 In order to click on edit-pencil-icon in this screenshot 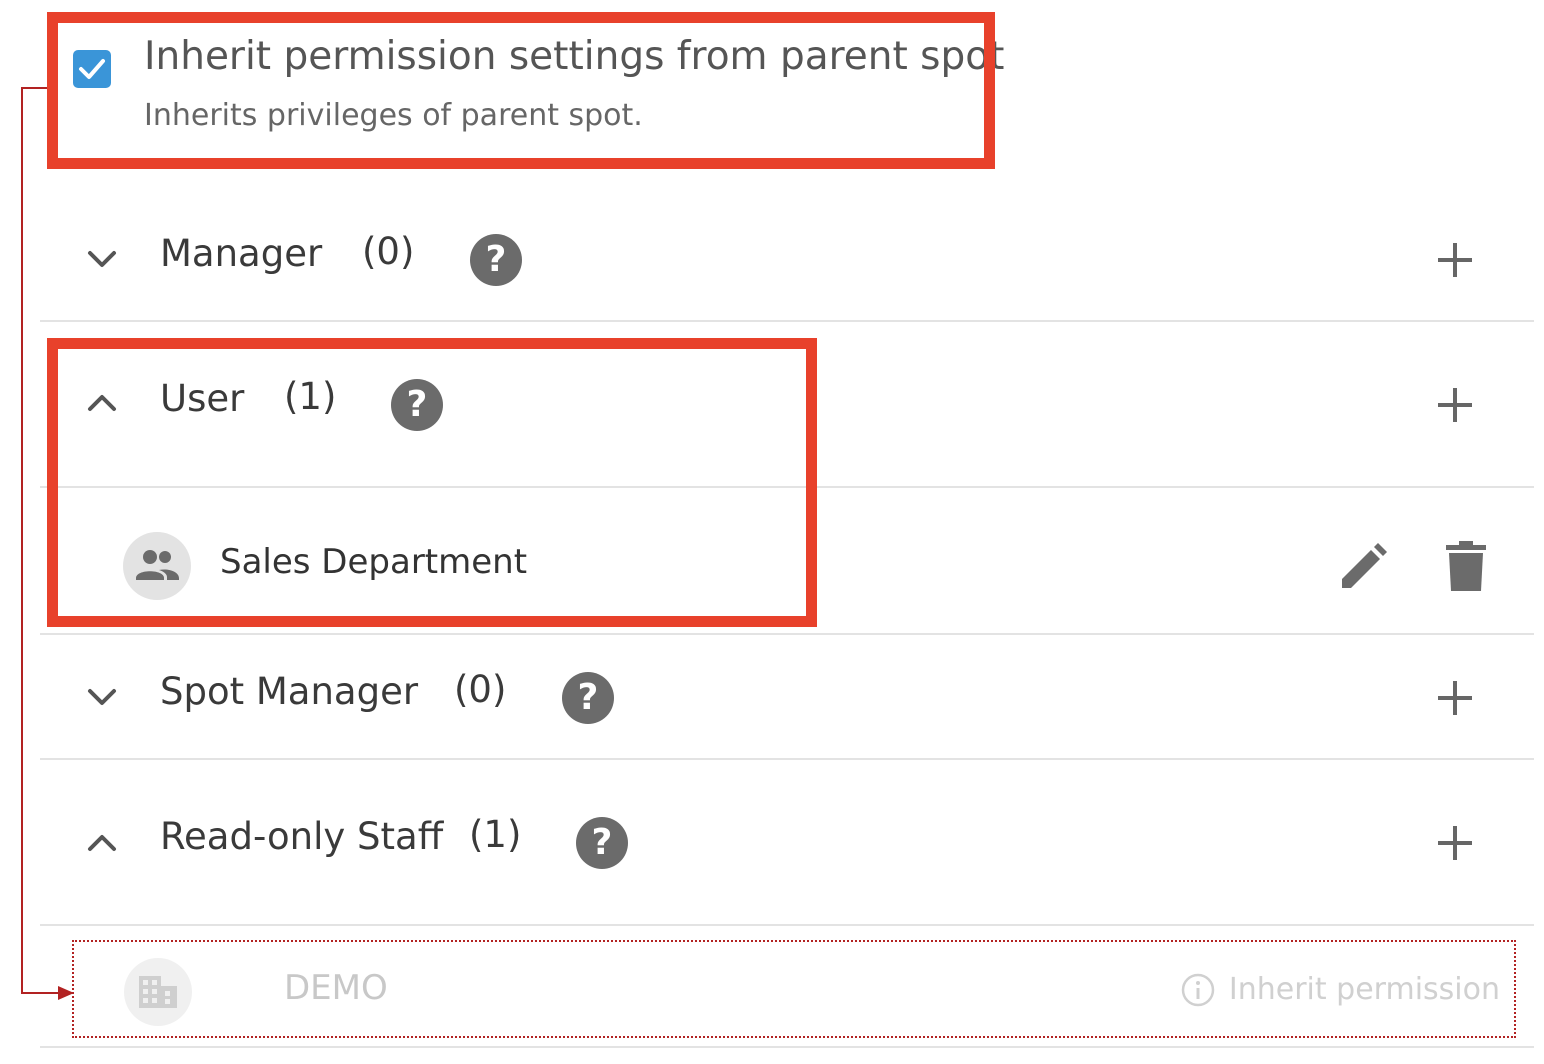, I will do `click(1363, 567)`.